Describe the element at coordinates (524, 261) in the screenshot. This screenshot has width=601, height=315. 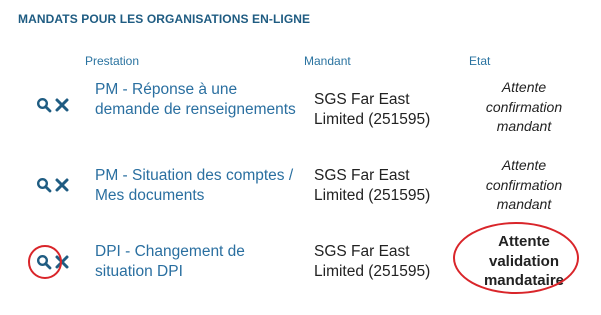
I see `etat-value: Attente validation mandataire` at that location.